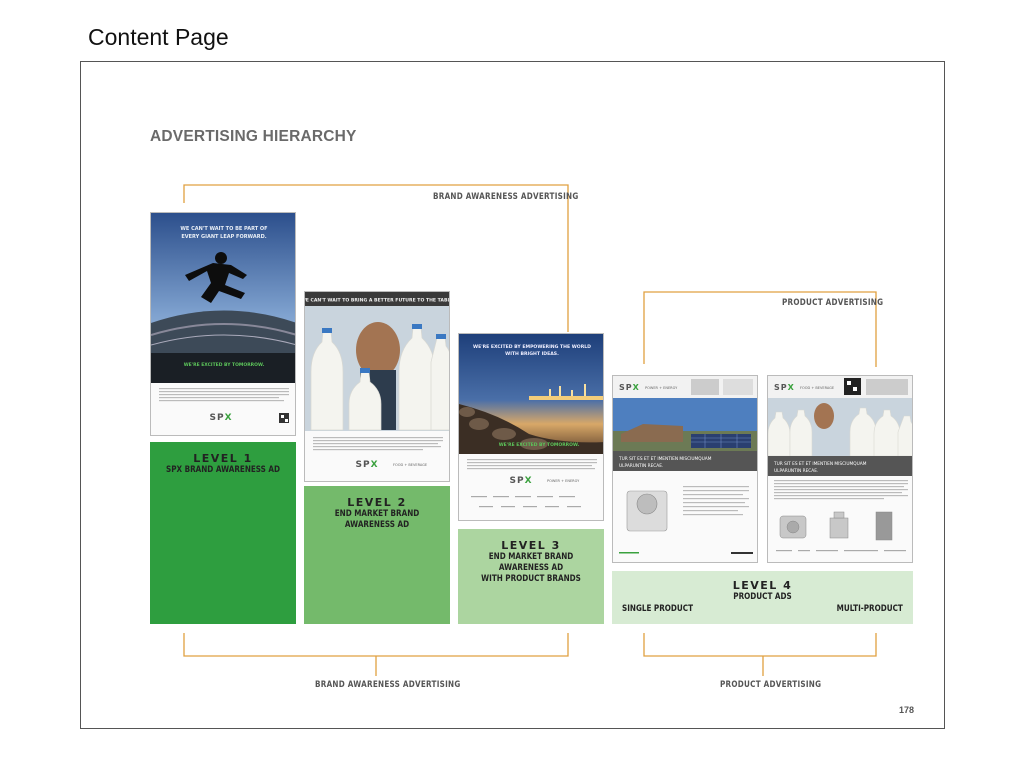 The width and height of the screenshot is (1024, 768). Describe the element at coordinates (531, 562) in the screenshot. I see `level-3-description-line1: END MARKET BRAND AWARENESS AD` at that location.